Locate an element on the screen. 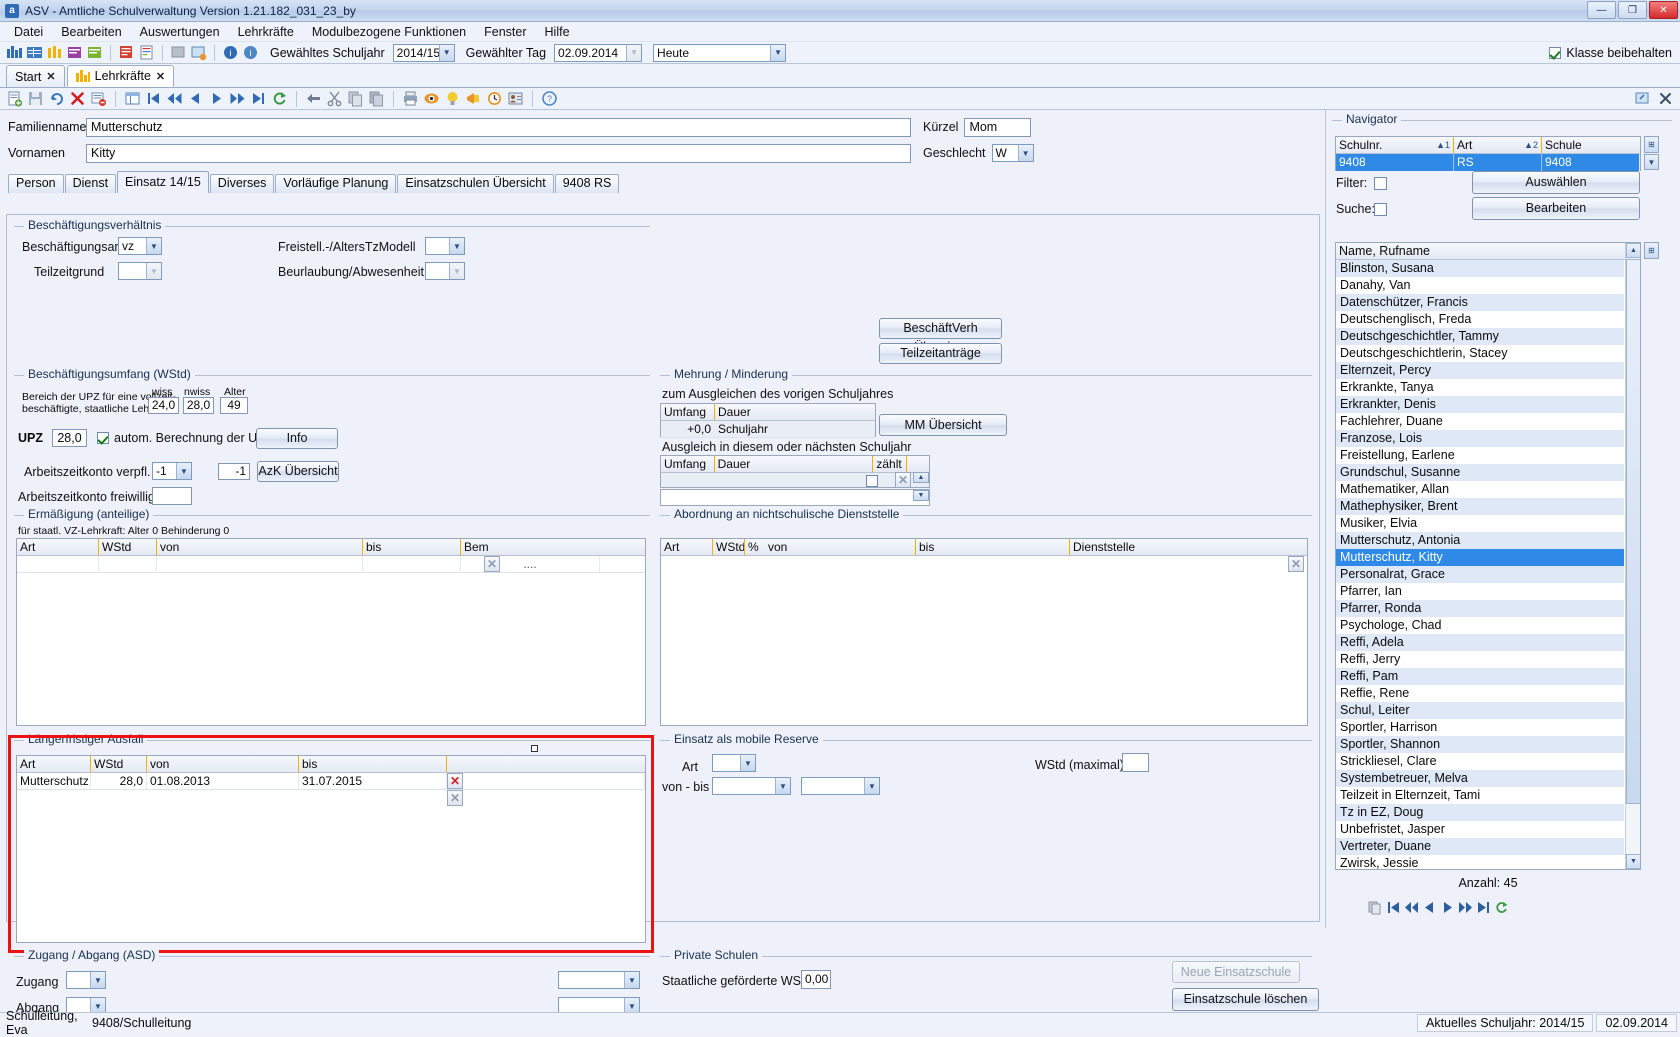 This screenshot has width=1680, height=1037. prev-record-icon is located at coordinates (195, 98).